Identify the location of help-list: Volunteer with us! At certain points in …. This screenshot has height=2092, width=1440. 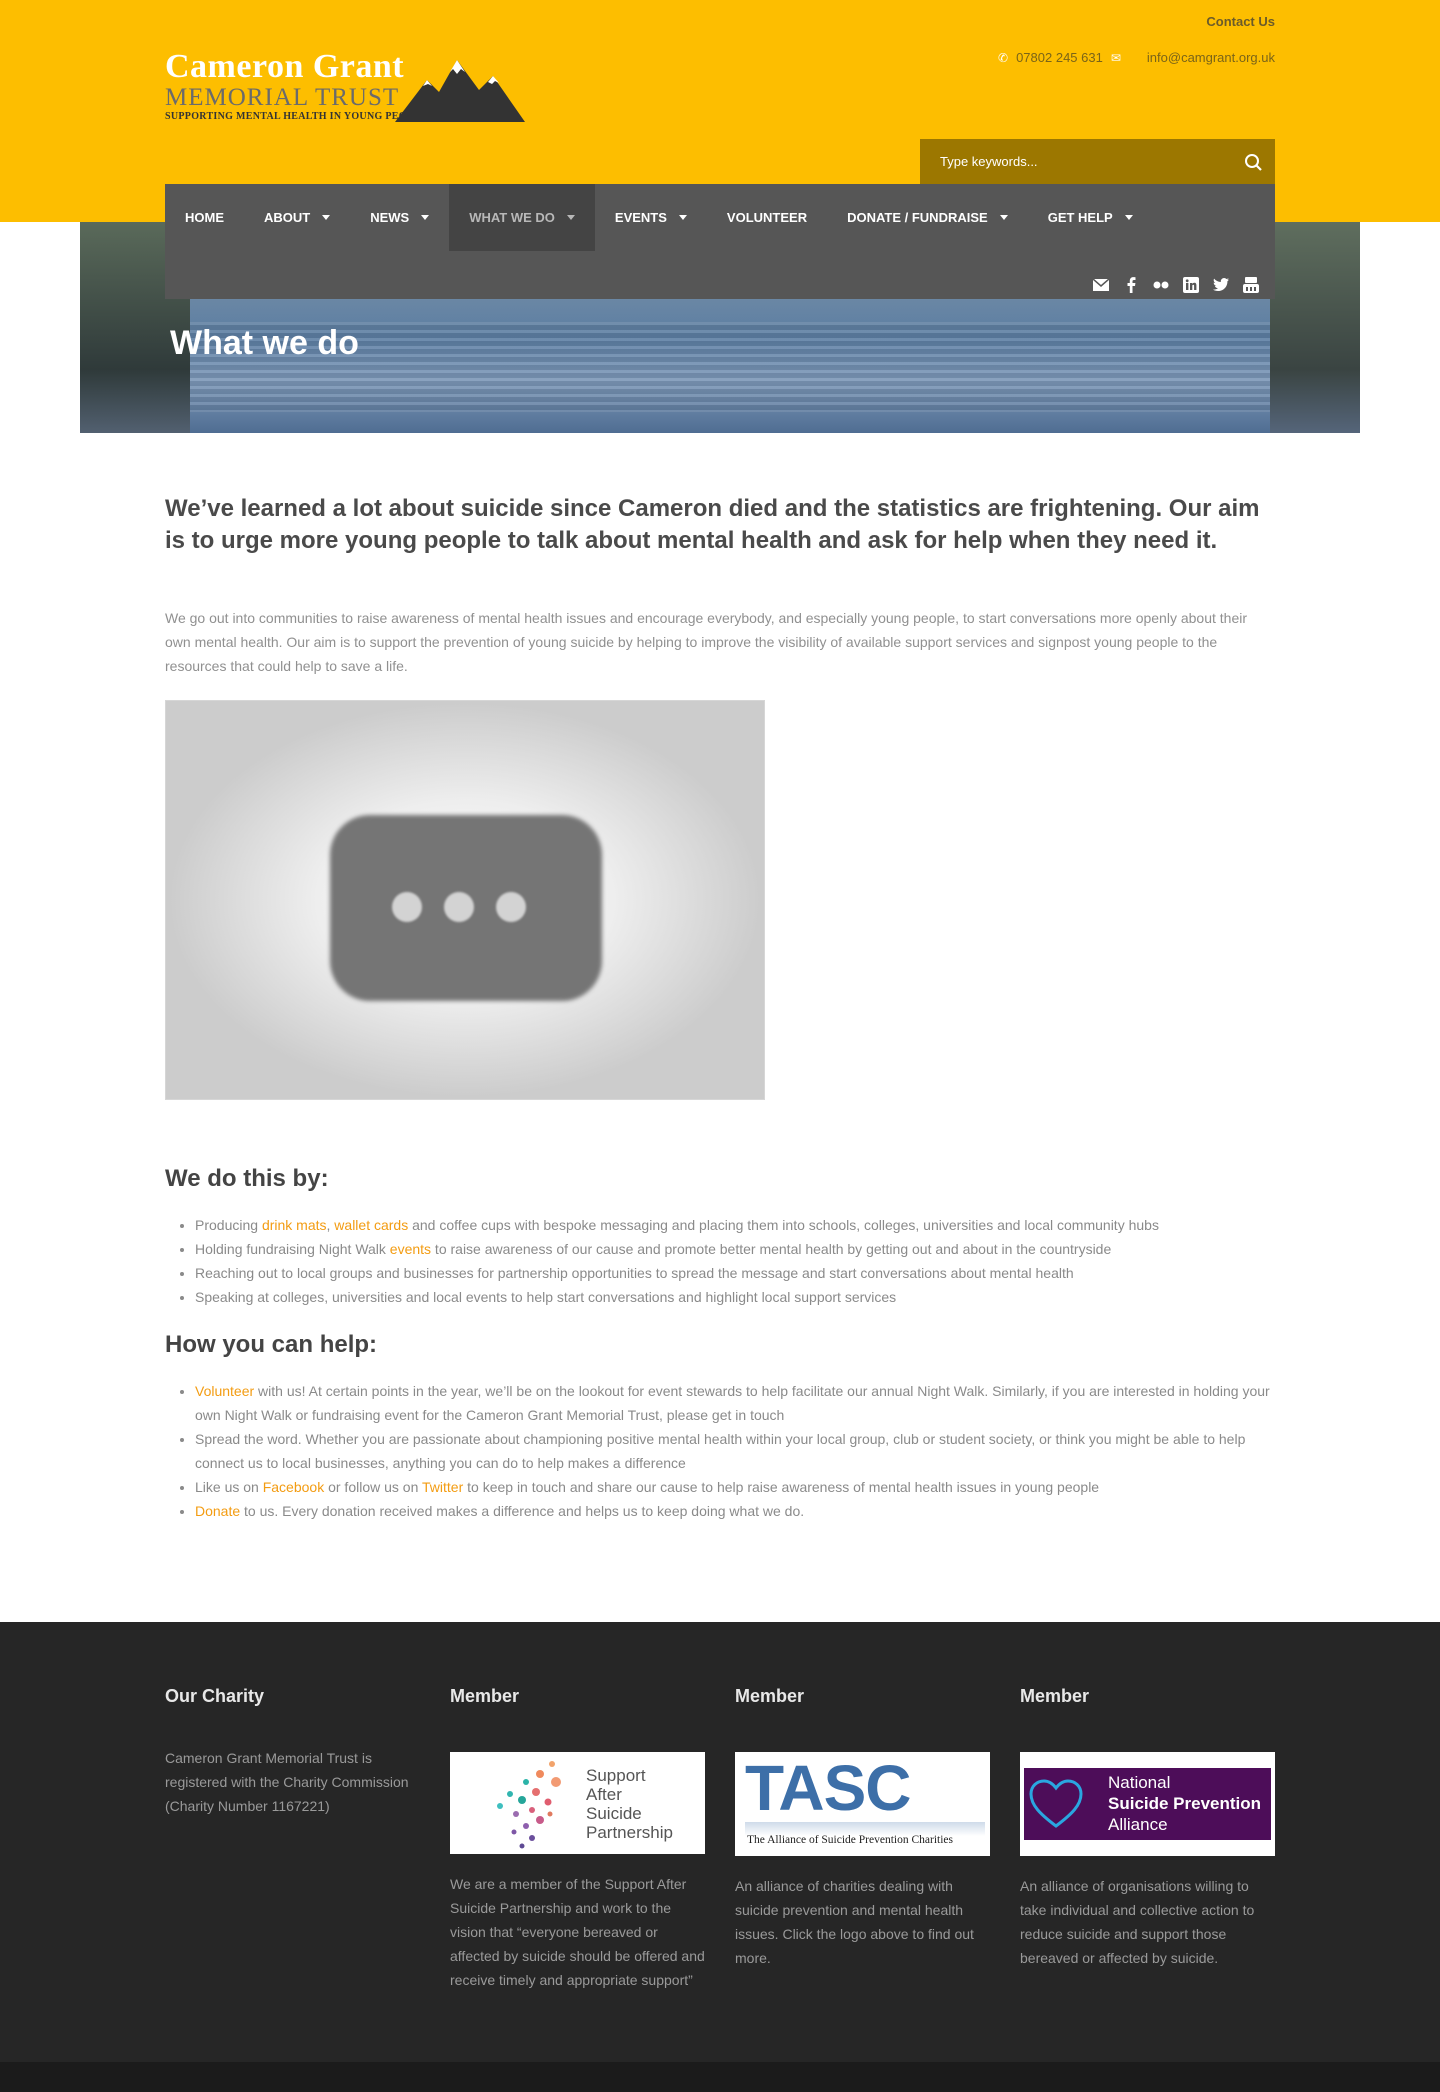
(720, 1451).